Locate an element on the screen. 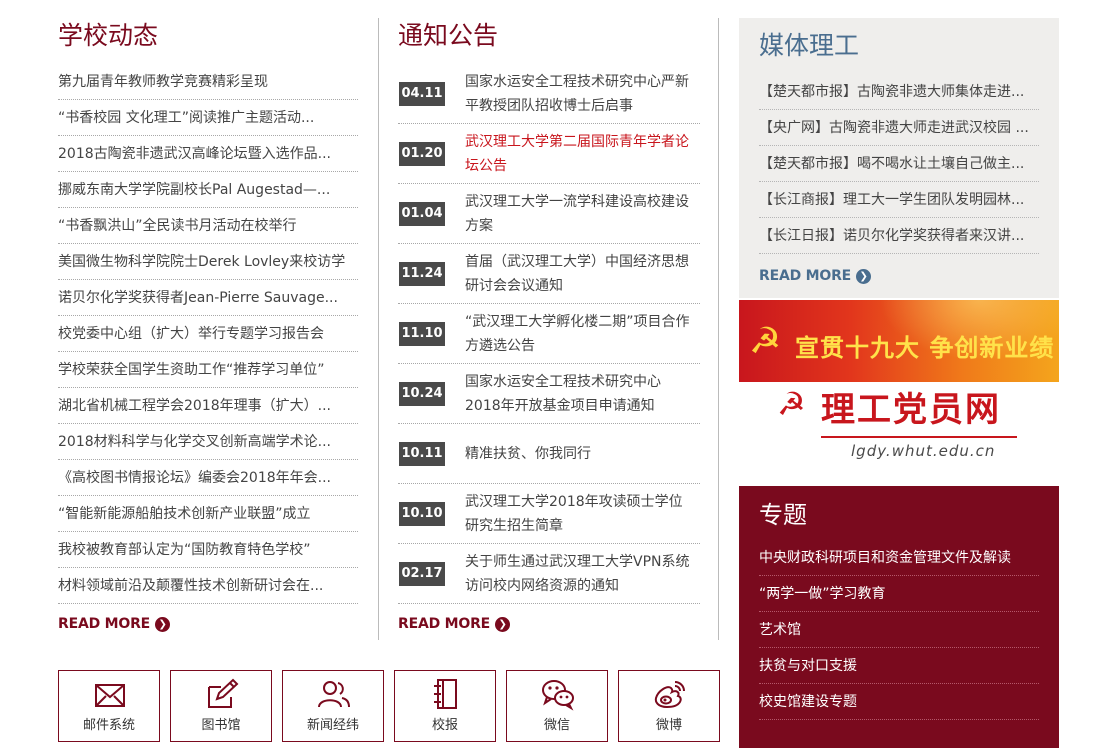 The height and width of the screenshot is (748, 1118). notice-date-badge: 10.11 is located at coordinates (422, 453).